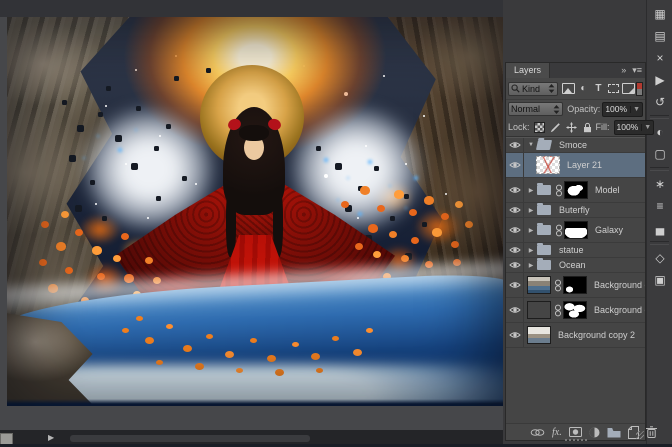 Image resolution: width=672 pixels, height=447 pixels. I want to click on layer-row: ▶ Galaxy, so click(575, 230).